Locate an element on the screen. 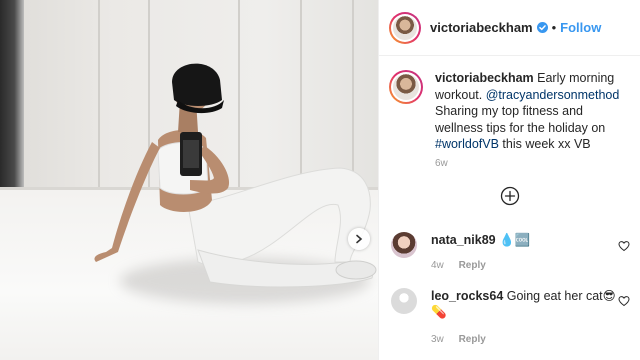  avatar-image is located at coordinates (405, 27).